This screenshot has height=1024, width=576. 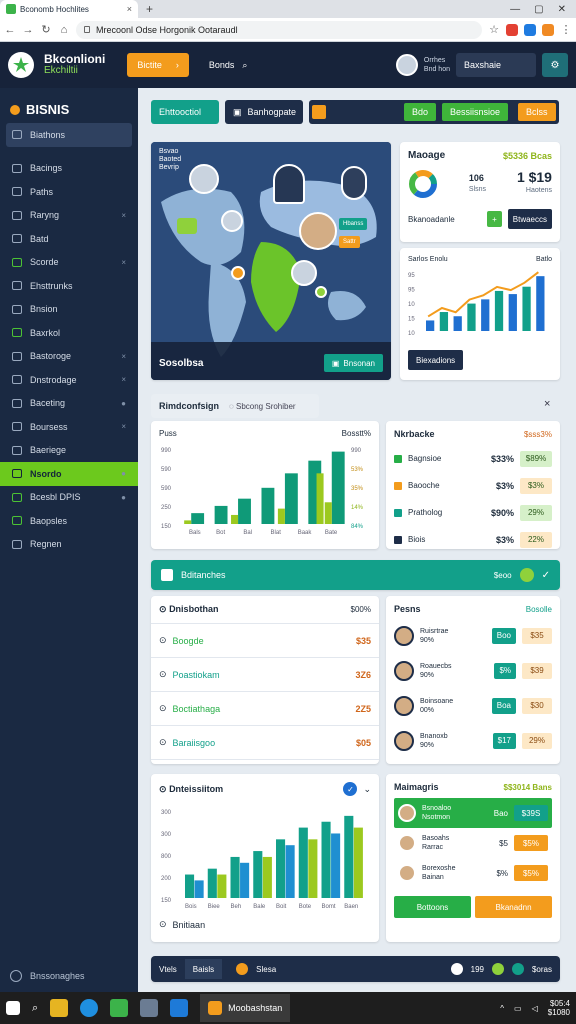 What do you see at coordinates (535, 1008) in the screenshot?
I see `volume-icon: ◁` at bounding box center [535, 1008].